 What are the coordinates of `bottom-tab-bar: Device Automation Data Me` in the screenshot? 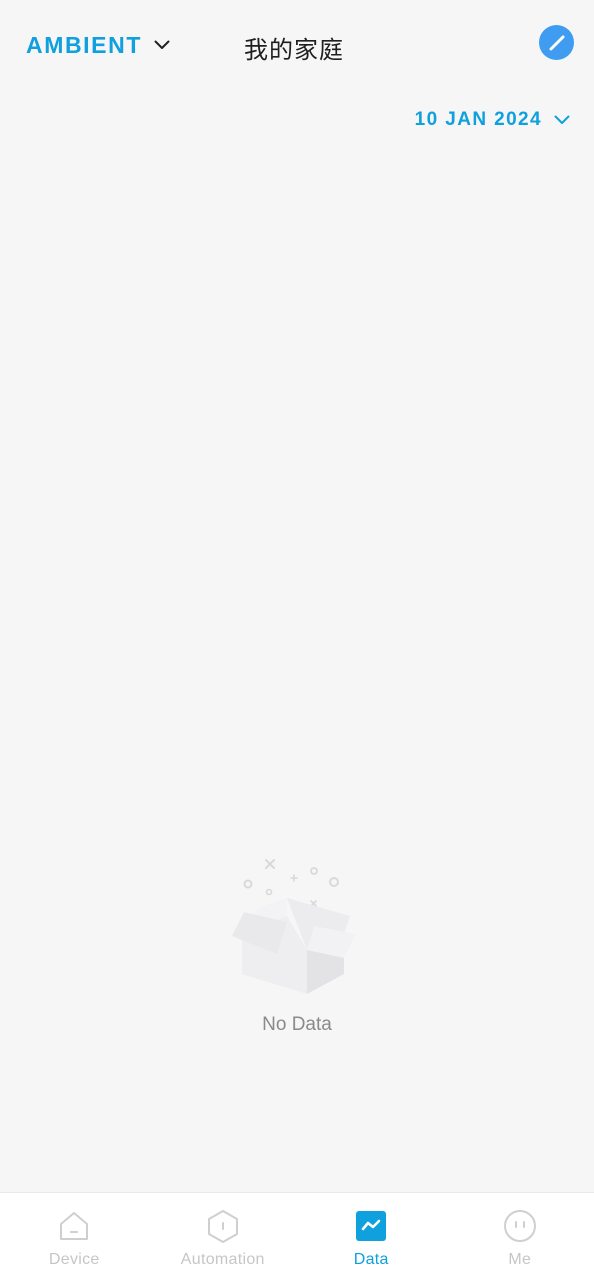 It's located at (297, 1236).